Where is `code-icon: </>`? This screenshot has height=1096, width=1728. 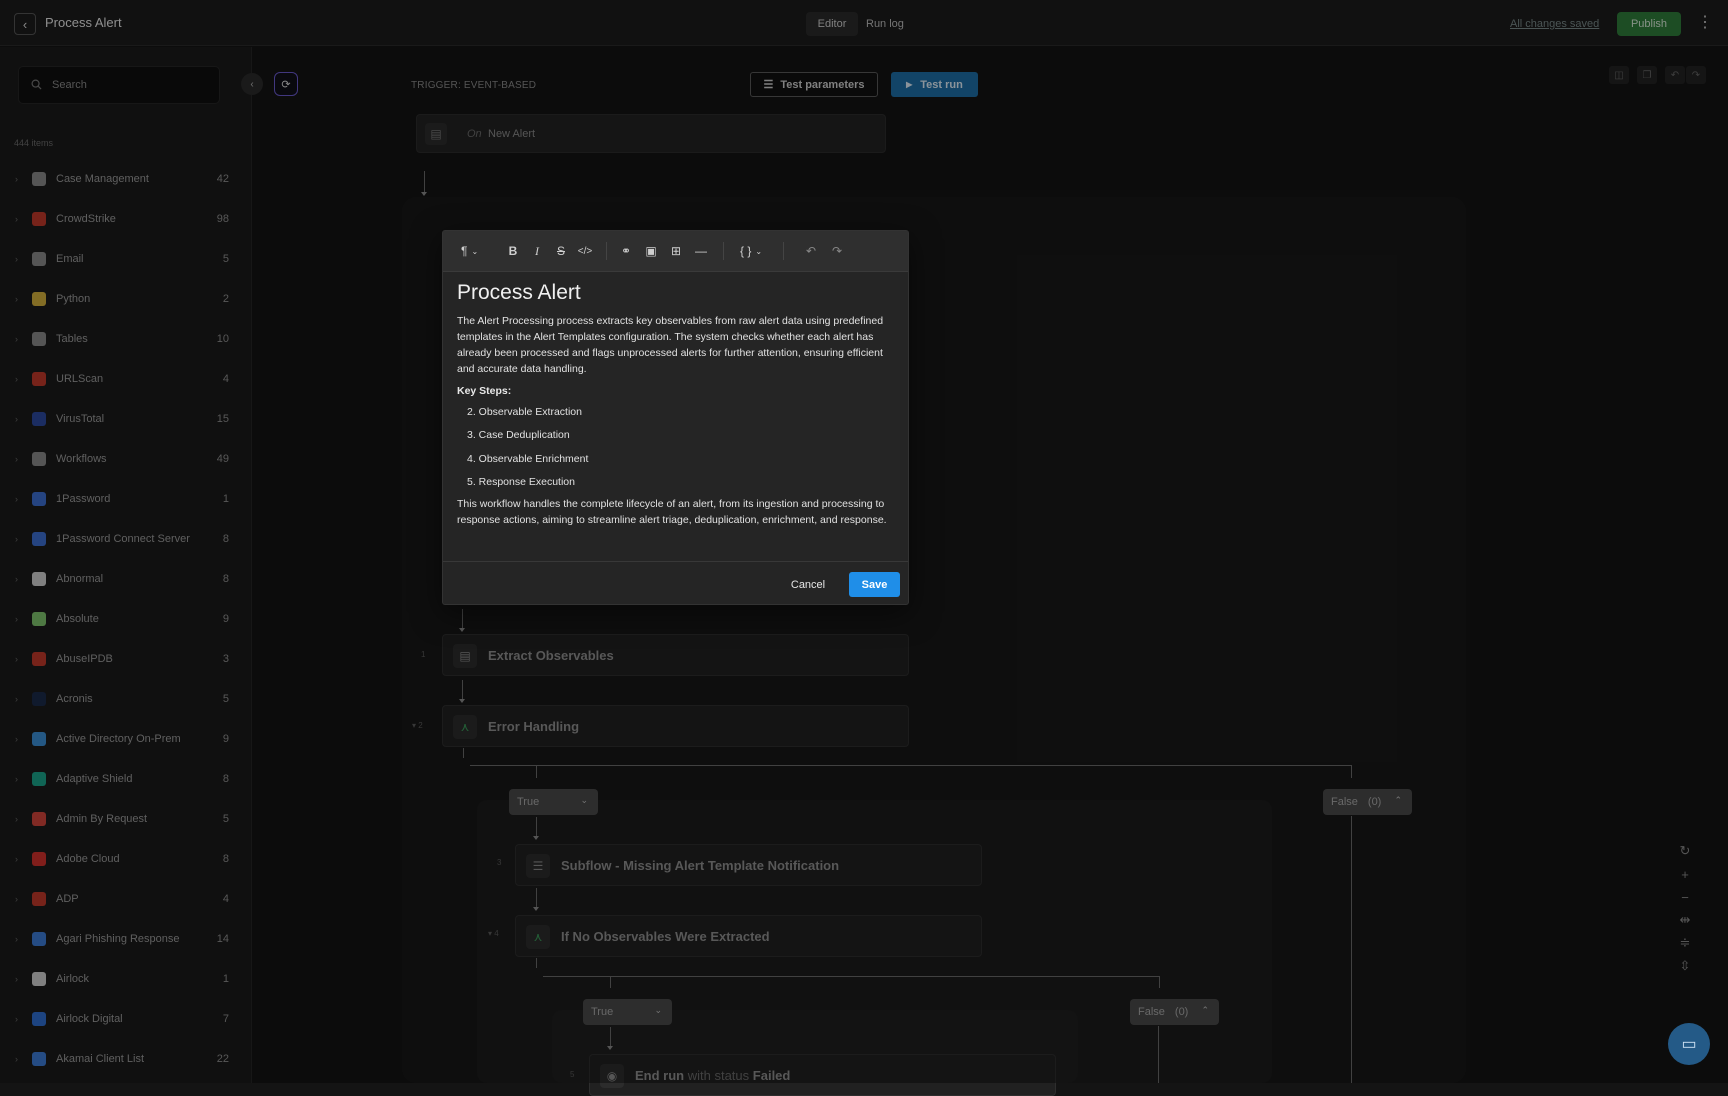 code-icon: </> is located at coordinates (585, 251).